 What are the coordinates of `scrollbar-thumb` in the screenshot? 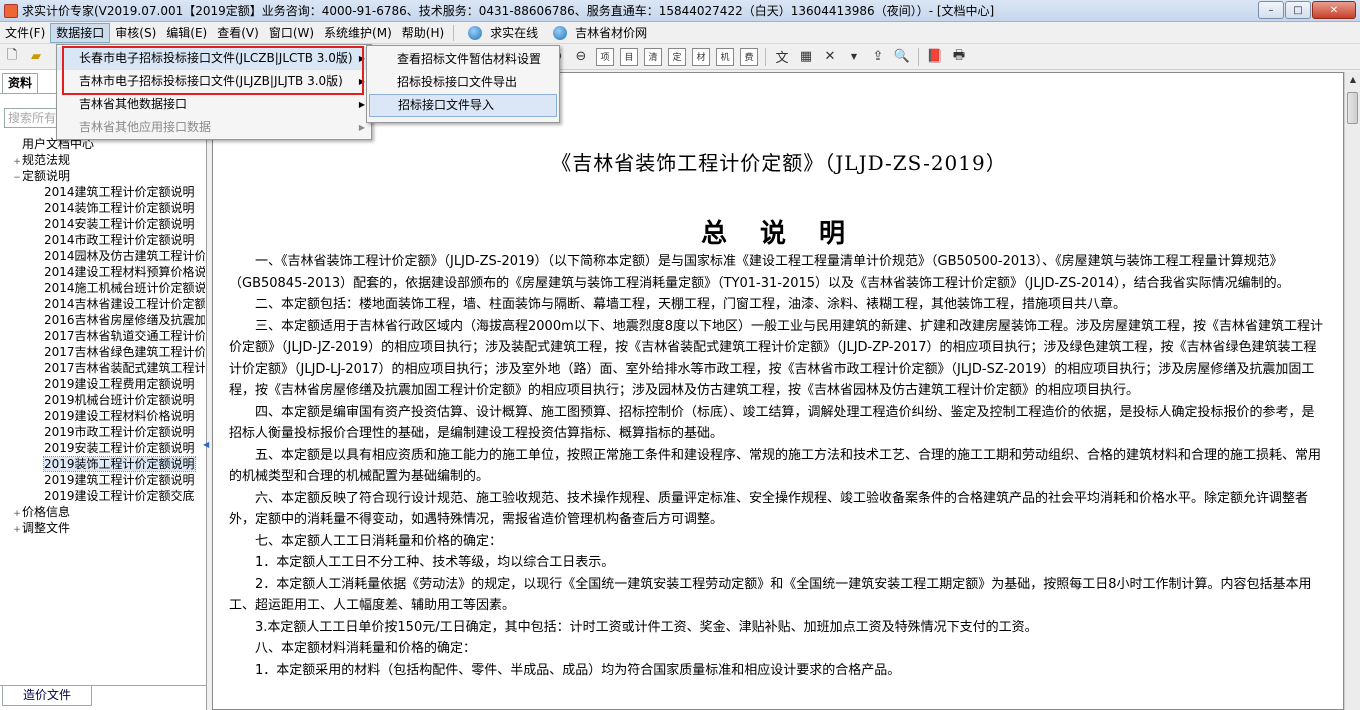 It's located at (1352, 108).